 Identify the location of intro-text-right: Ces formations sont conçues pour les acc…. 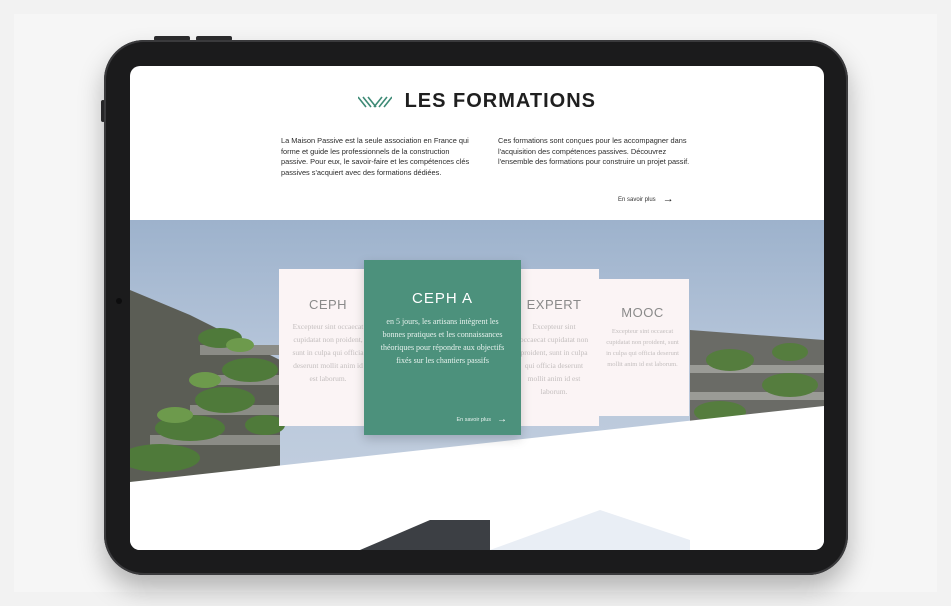
(594, 151).